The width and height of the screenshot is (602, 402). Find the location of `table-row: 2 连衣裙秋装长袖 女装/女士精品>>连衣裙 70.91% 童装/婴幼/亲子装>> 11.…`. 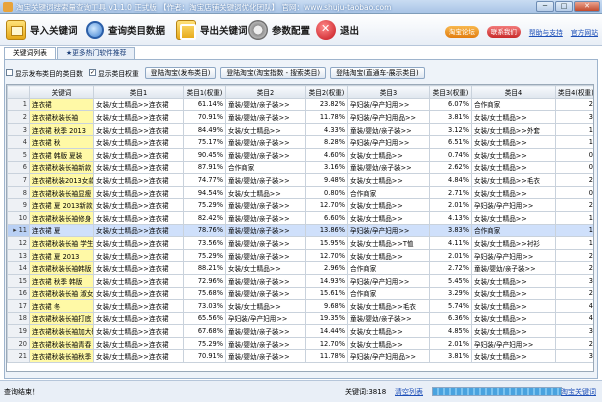

table-row: 2 连衣裙秋装长袖 女装/女士精品>>连衣裙 70.91% 童装/婴幼/亲子装>> 11.… is located at coordinates (300, 117).